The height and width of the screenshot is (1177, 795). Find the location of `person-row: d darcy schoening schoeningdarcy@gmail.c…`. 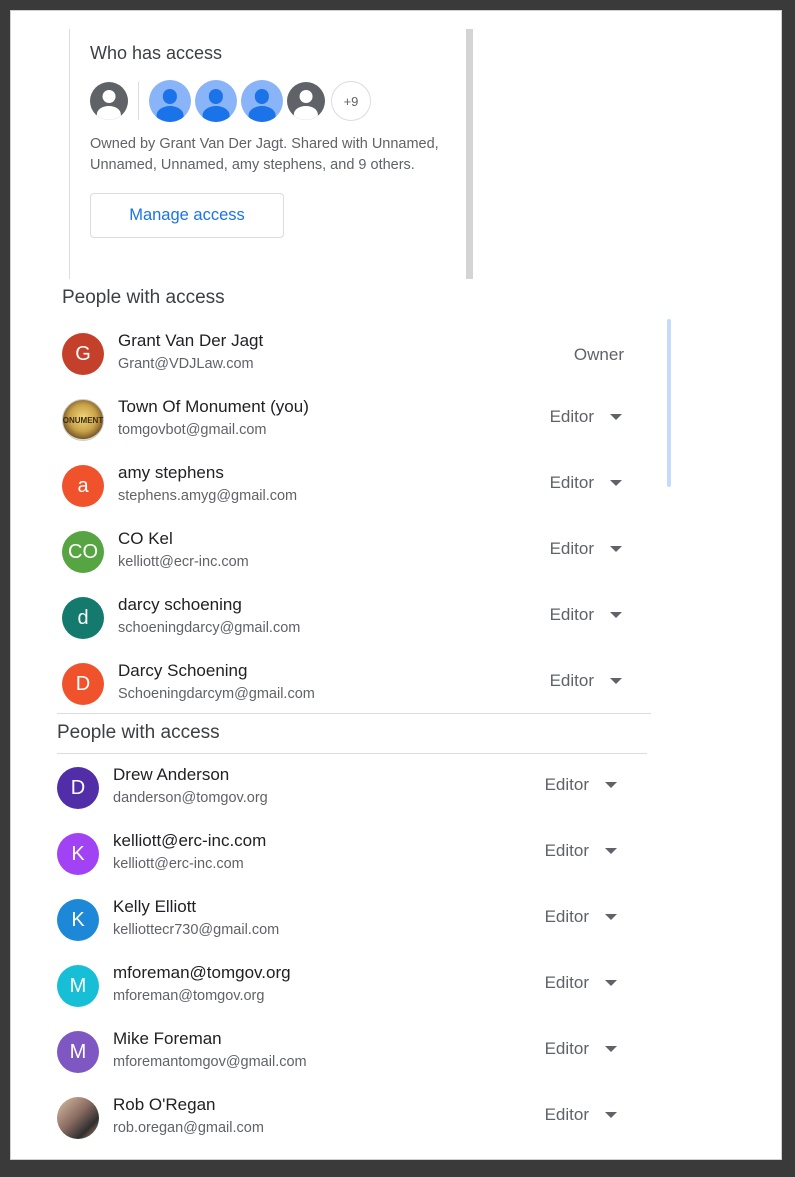

person-row: d darcy schoening schoeningdarcy@gmail.c… is located at coordinates (357, 618).